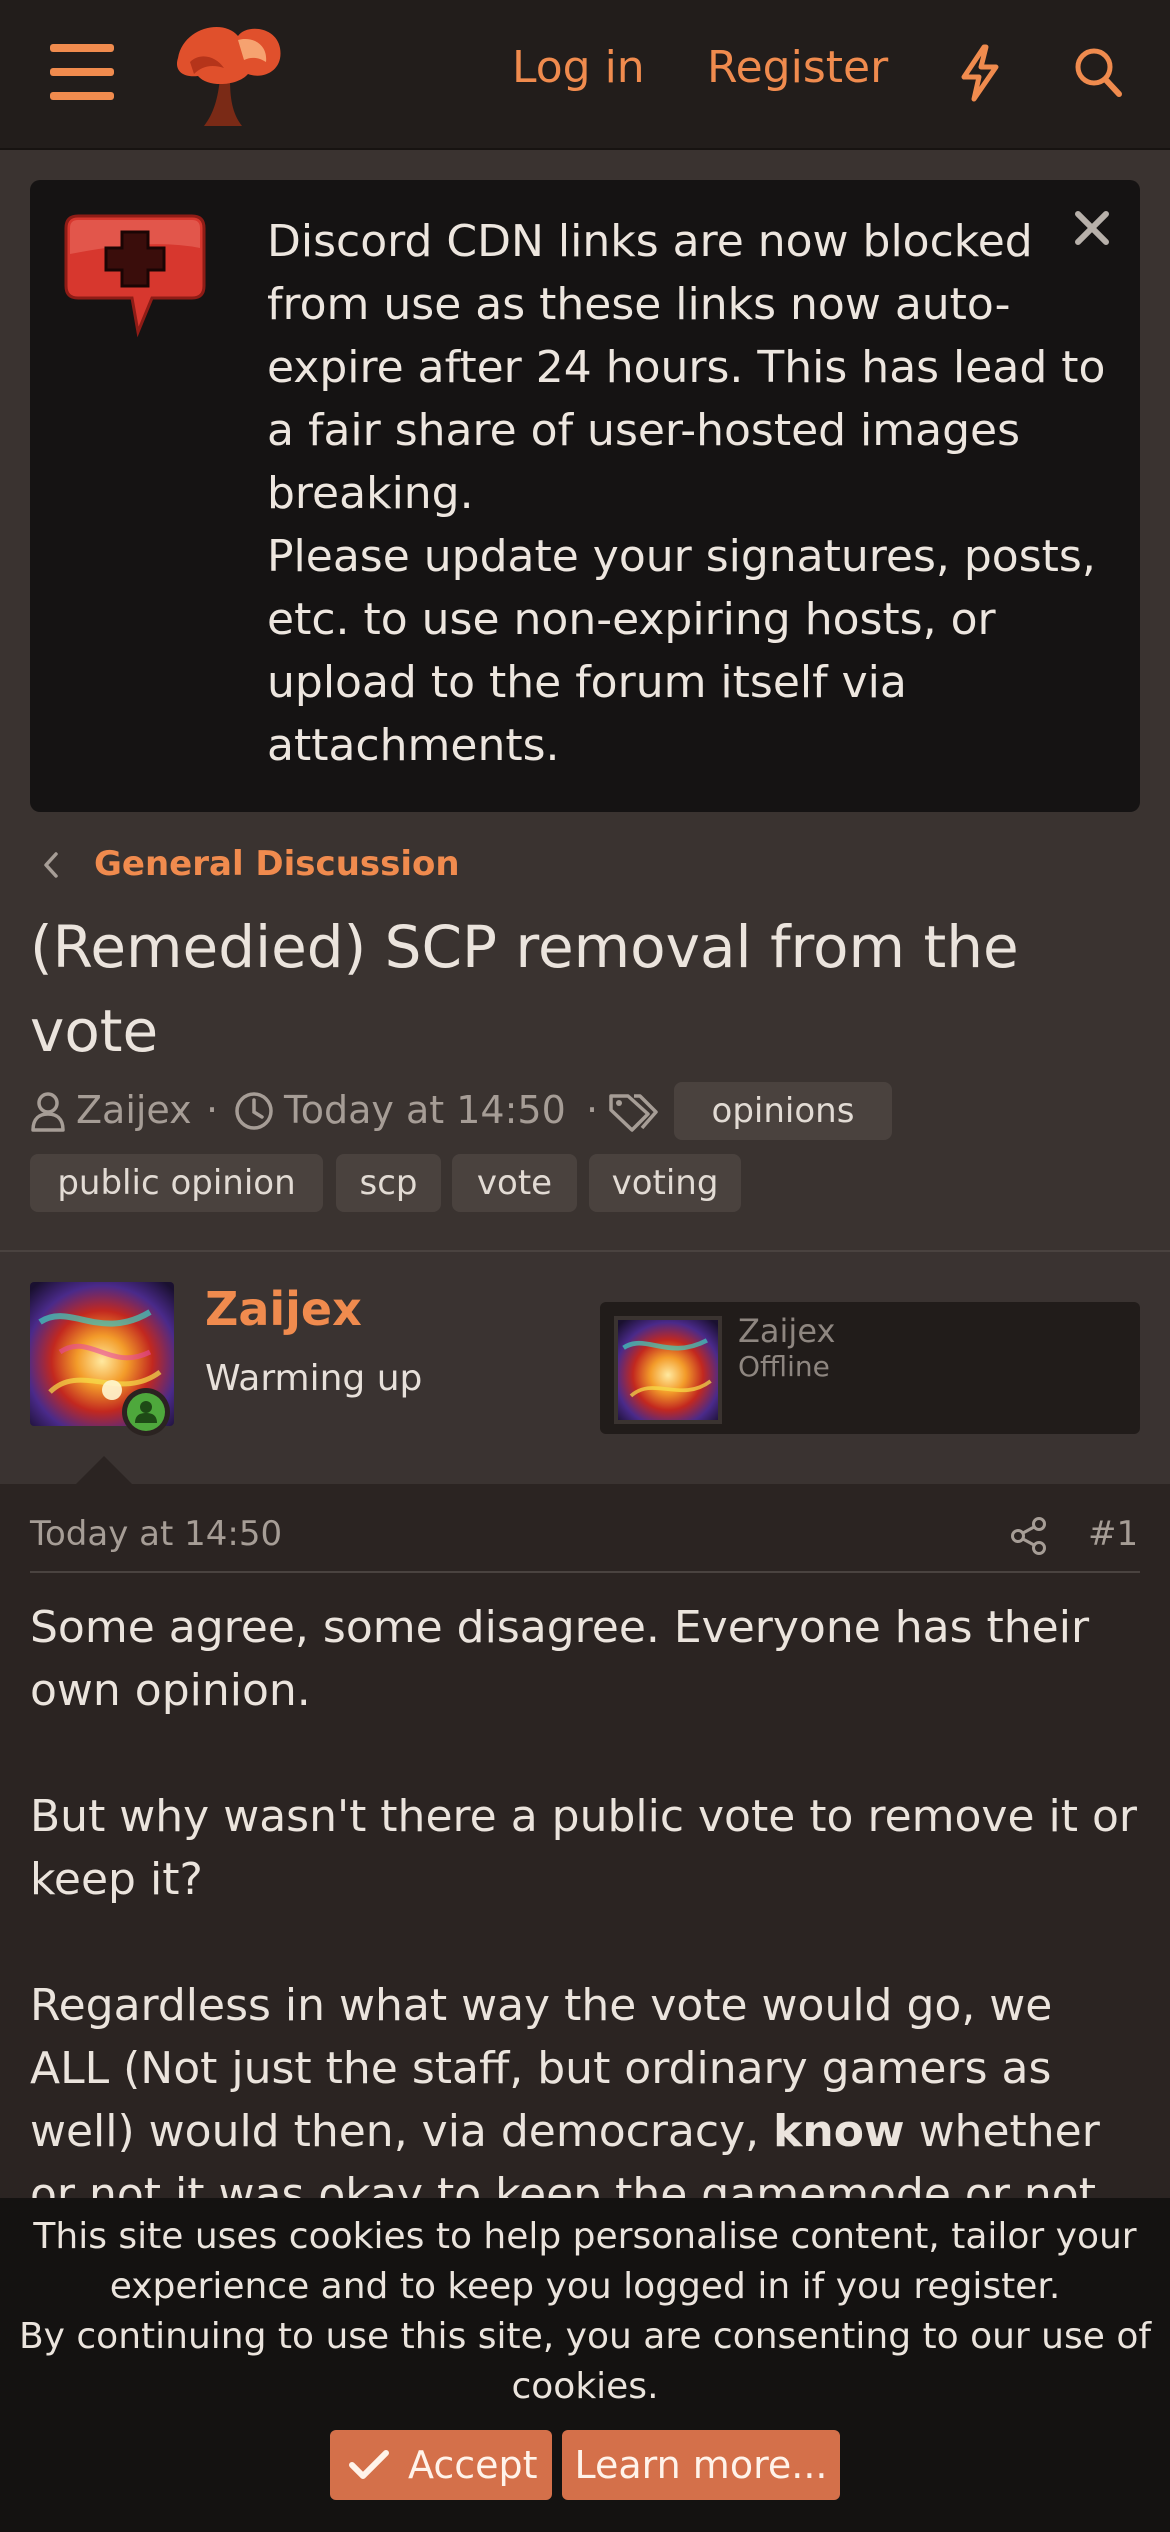  What do you see at coordinates (314, 1378) in the screenshot?
I see `post-author-title: Warming up` at bounding box center [314, 1378].